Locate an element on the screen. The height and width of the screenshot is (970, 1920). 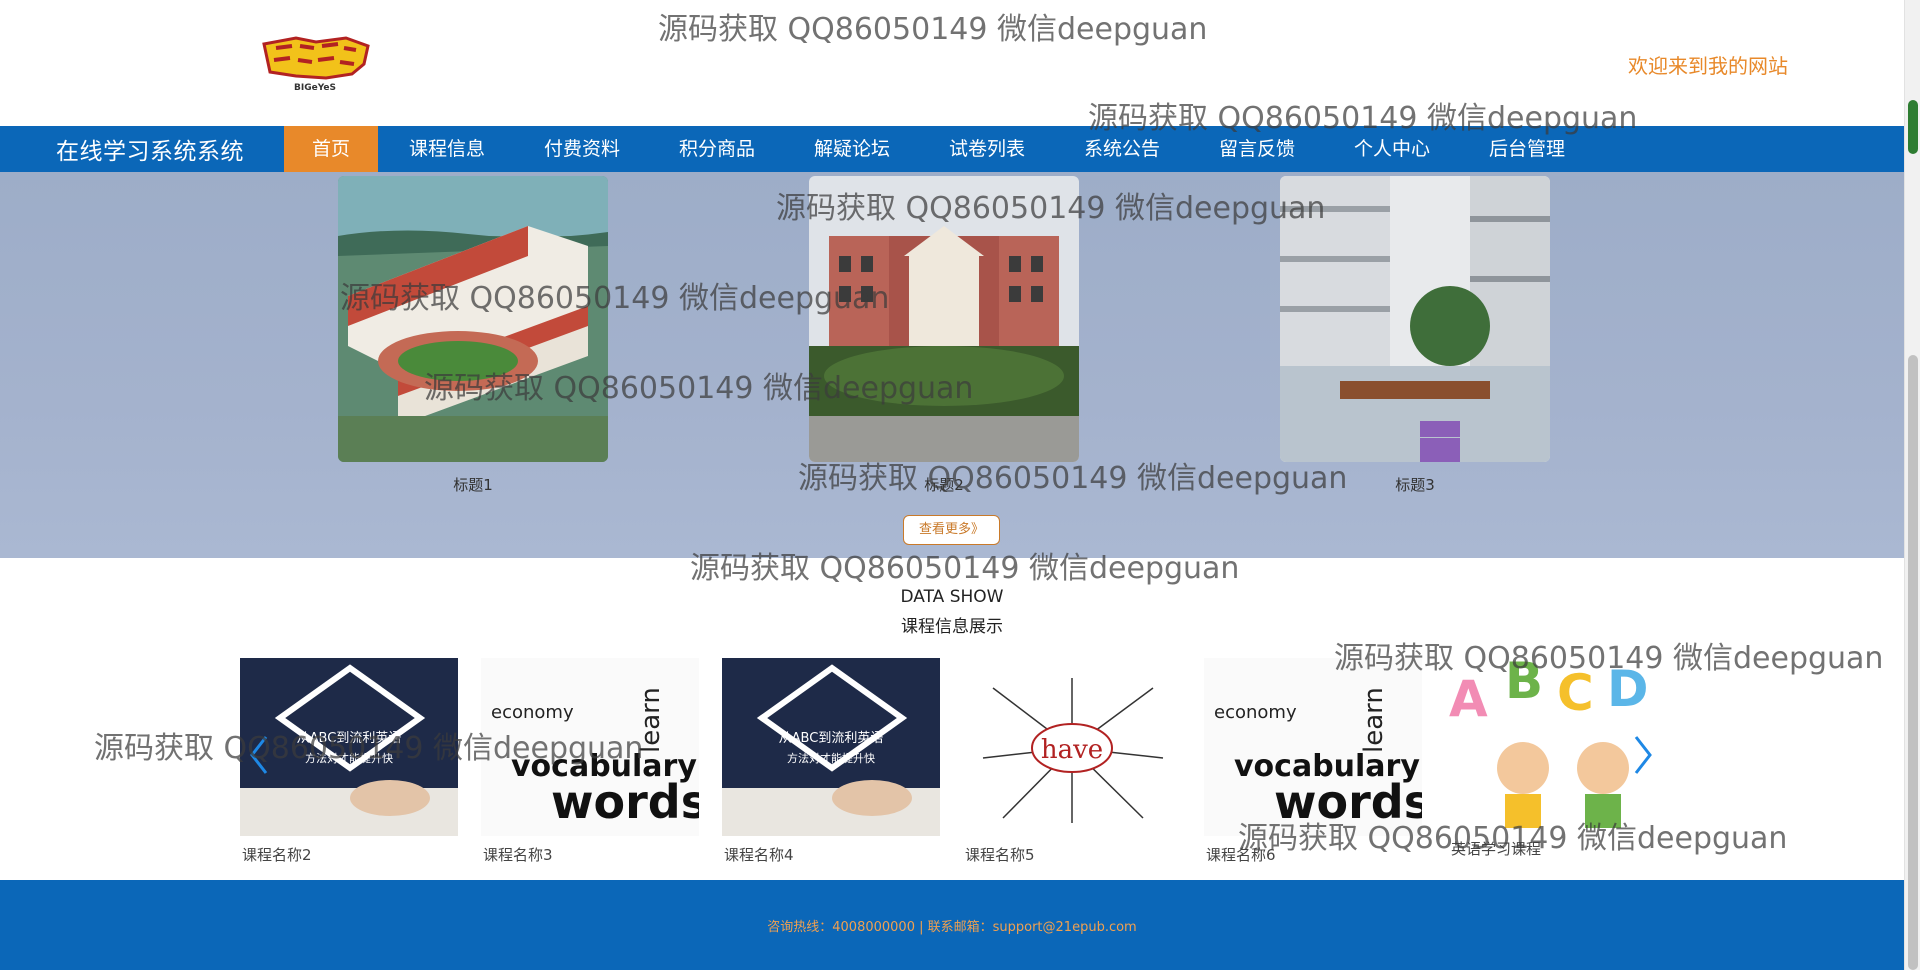
top-header: BIGeYeS 欢迎来到我的网站 is located at coordinates (952, 63).